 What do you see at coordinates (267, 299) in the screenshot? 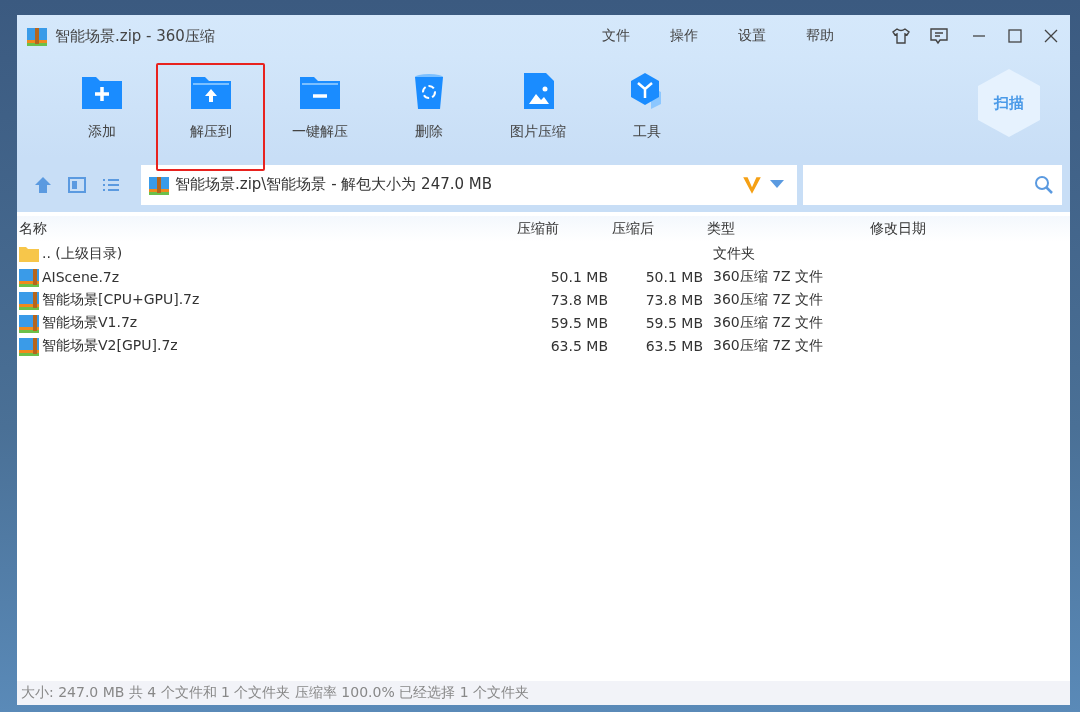
I see `name-cell: 智能场景[CPU+GPU].7z` at bounding box center [267, 299].